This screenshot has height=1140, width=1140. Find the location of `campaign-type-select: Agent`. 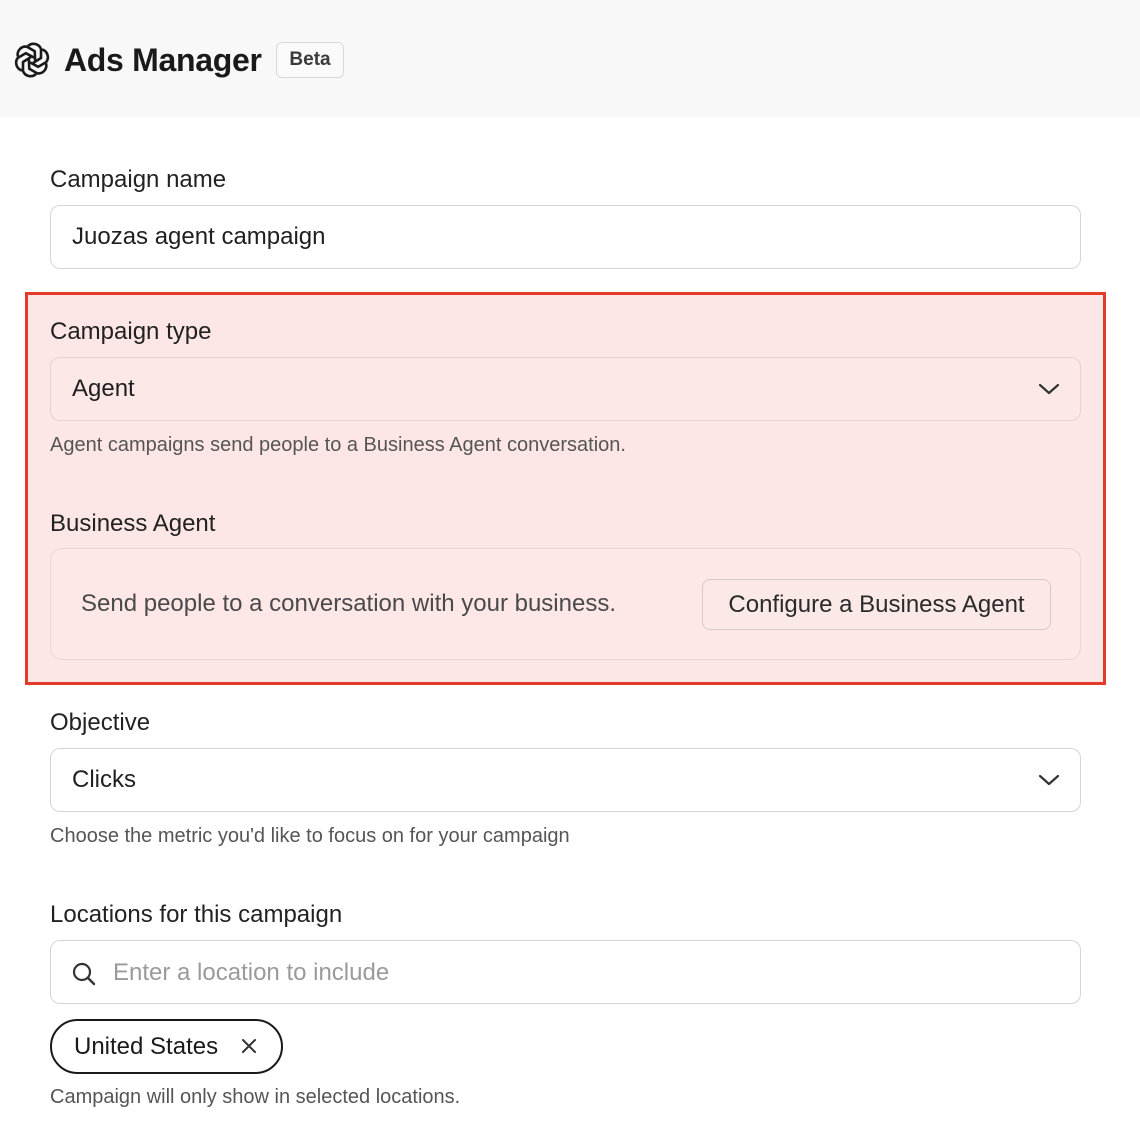

campaign-type-select: Agent is located at coordinates (565, 389).